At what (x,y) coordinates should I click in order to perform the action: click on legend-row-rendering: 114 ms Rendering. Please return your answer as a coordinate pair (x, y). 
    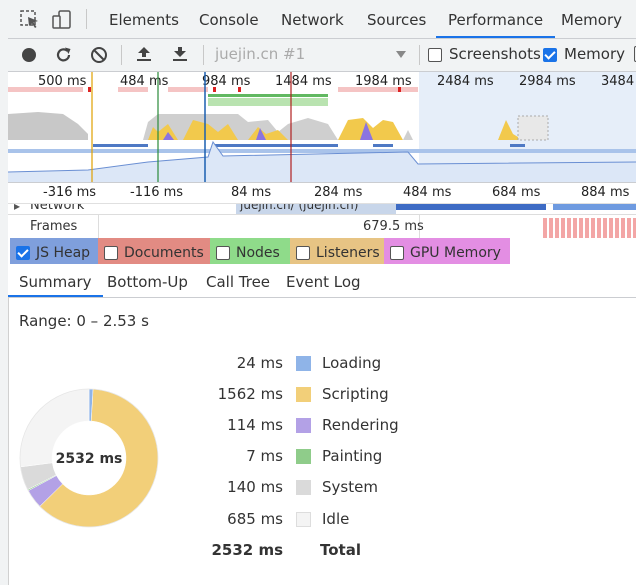
    Looking at the image, I should click on (418, 426).